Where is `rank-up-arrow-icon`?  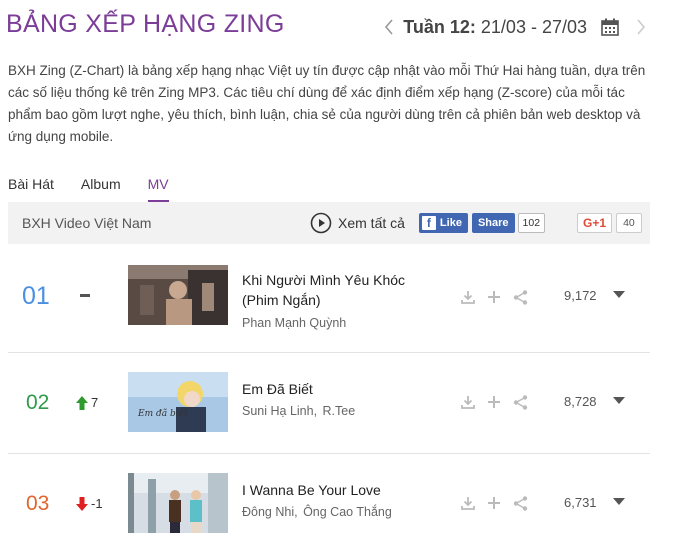
rank-up-arrow-icon is located at coordinates (82, 402).